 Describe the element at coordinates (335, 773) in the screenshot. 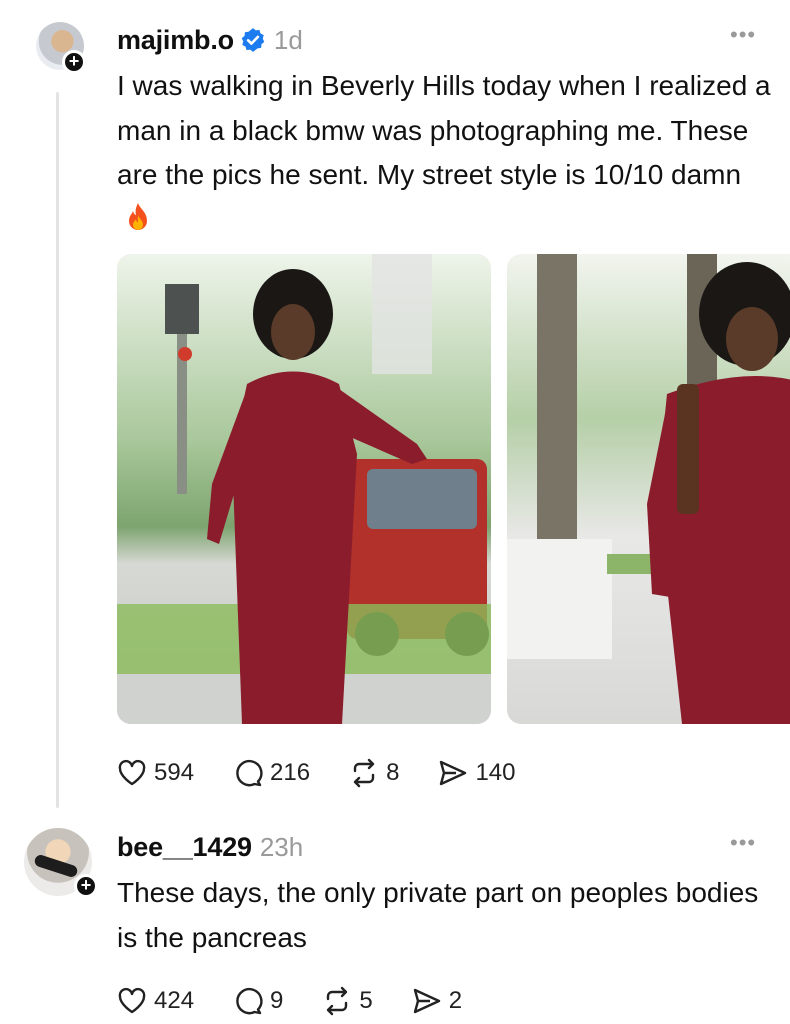

I see `post-action-bar: 594 216 8 140` at that location.